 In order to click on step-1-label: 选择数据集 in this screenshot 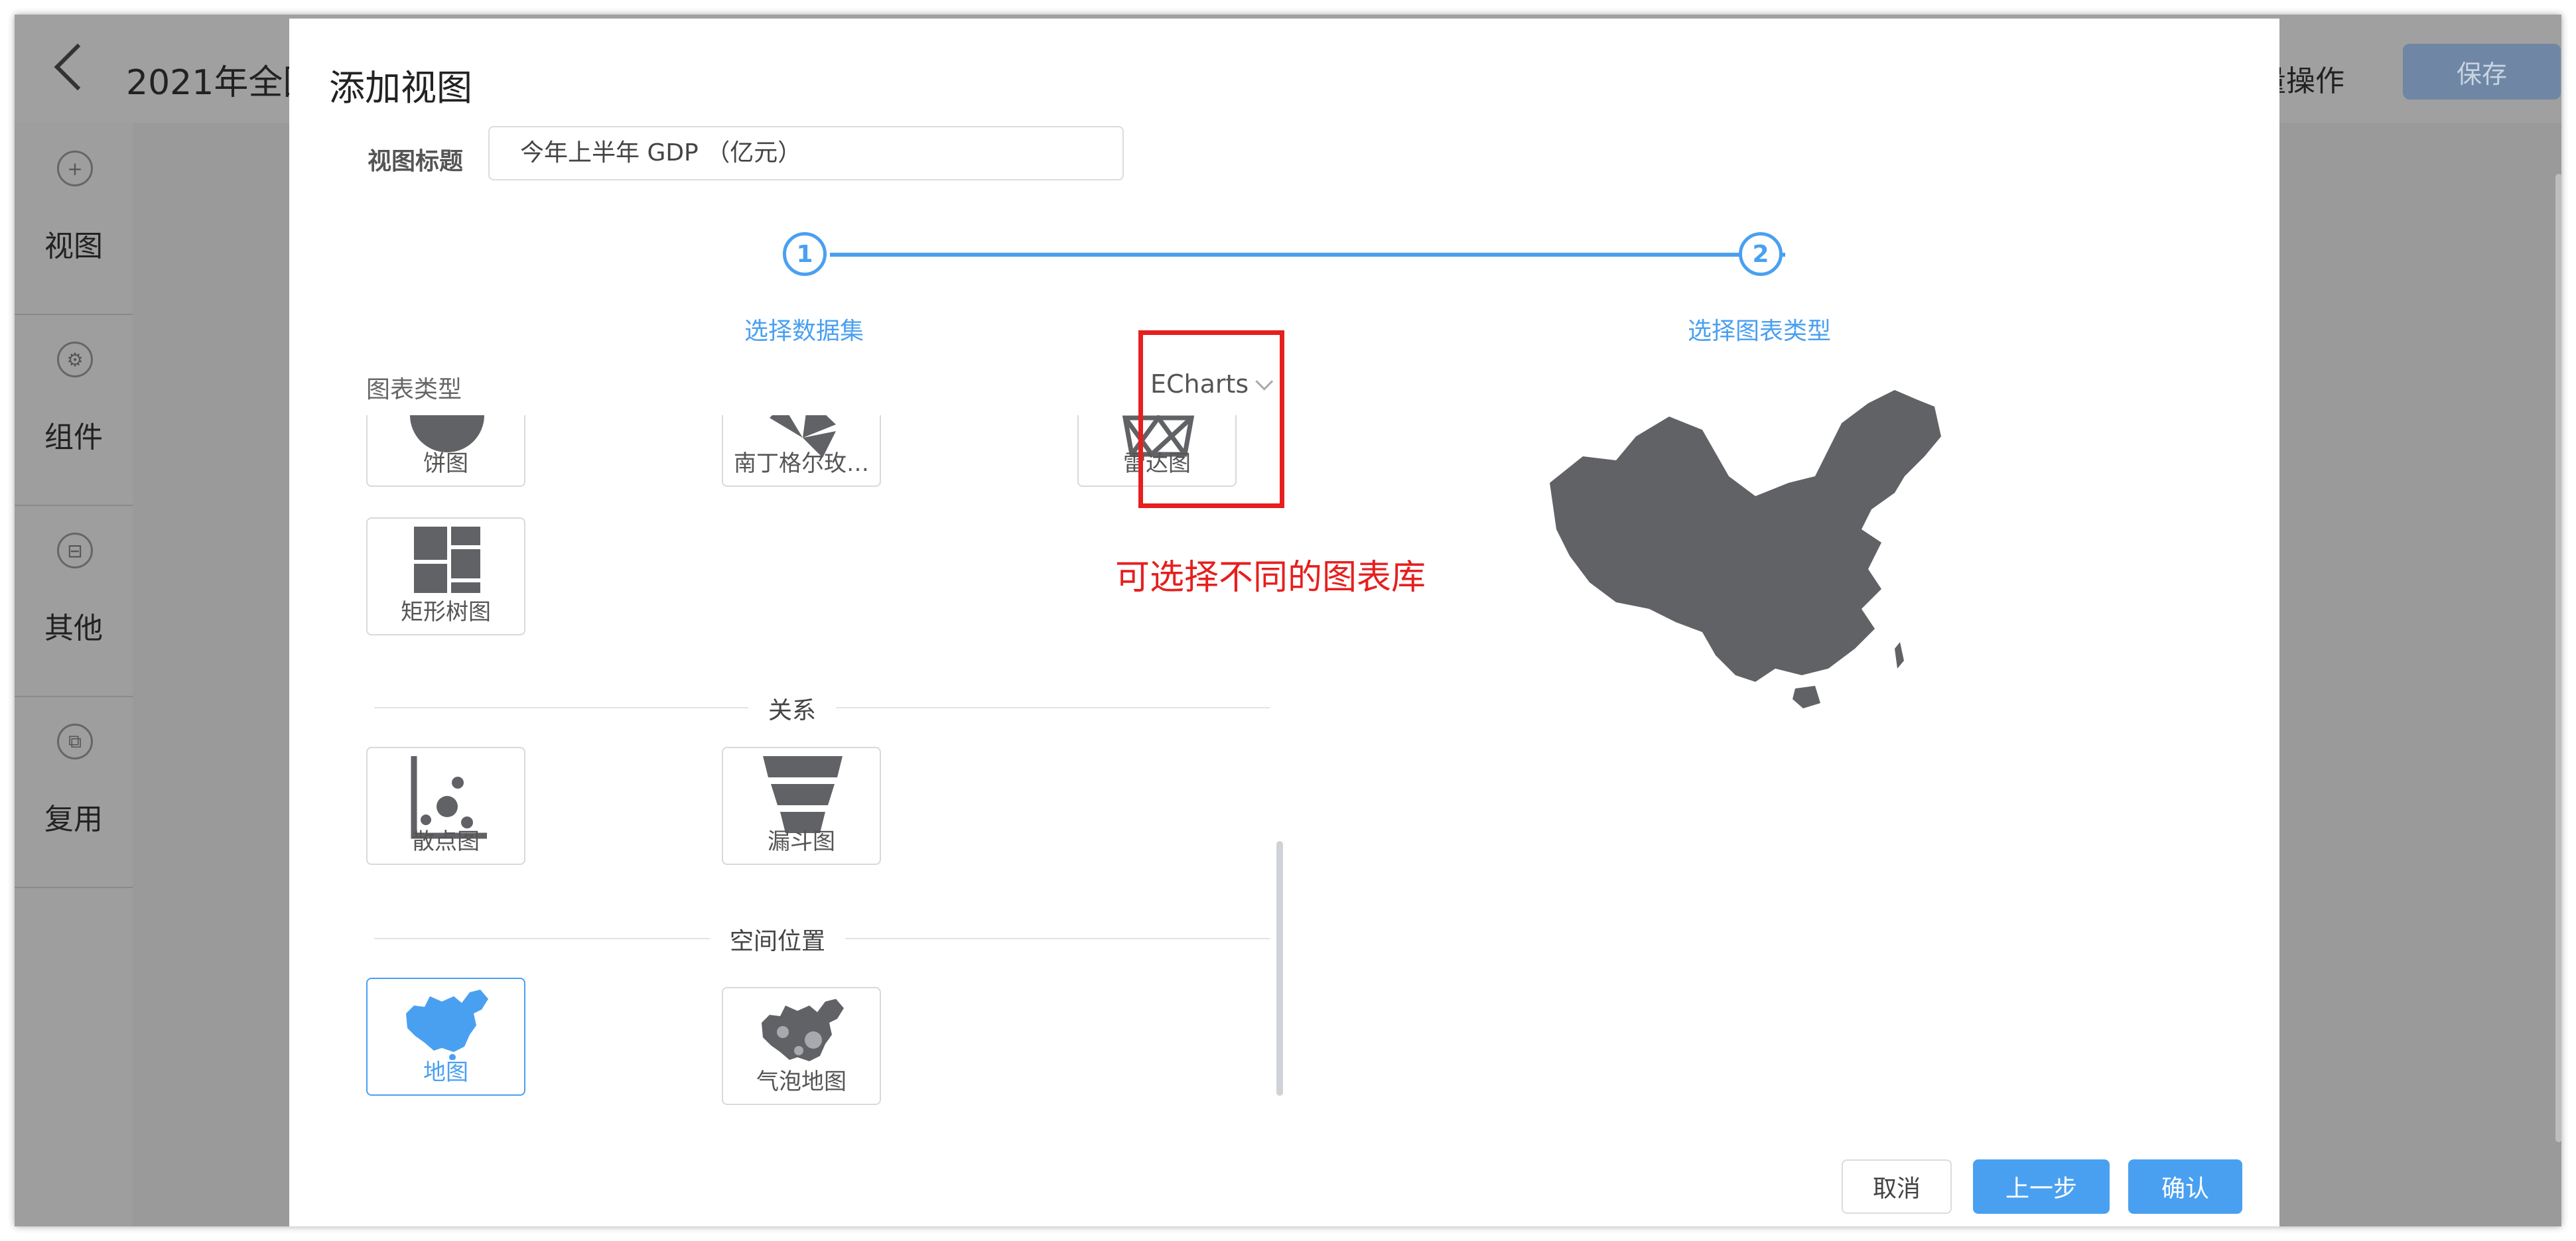, I will do `click(804, 329)`.